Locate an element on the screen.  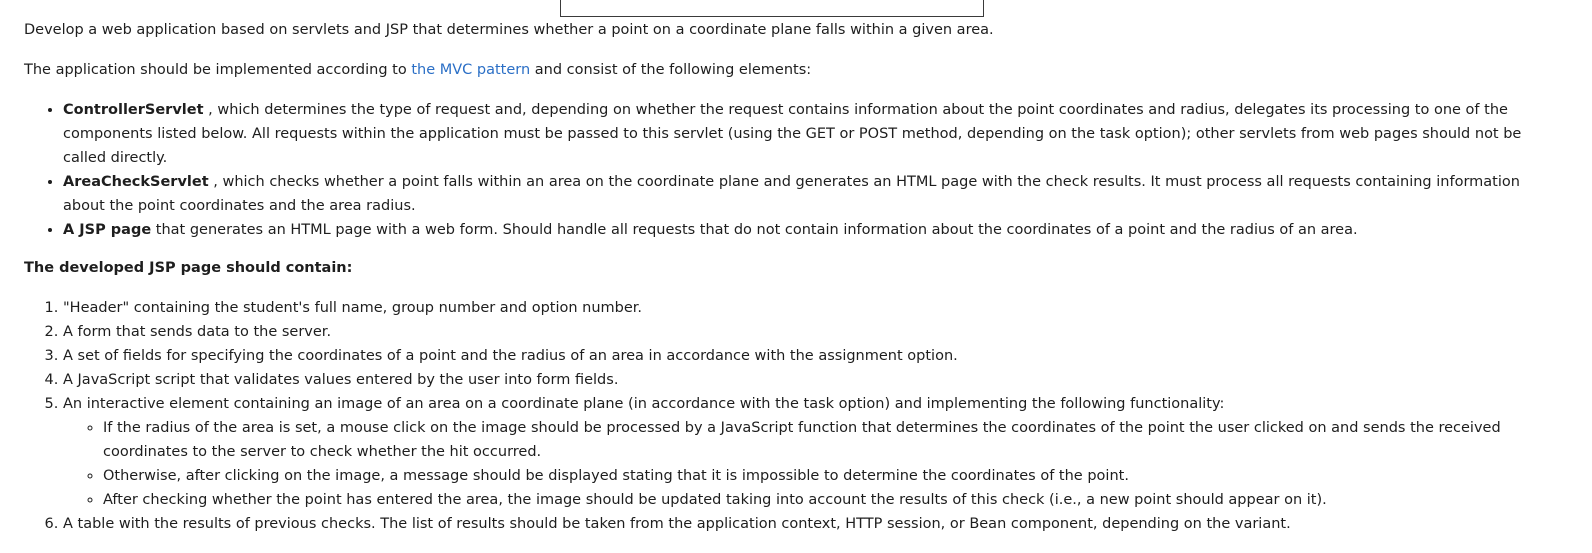
requirement-form: A form that sends data to the server. is located at coordinates (808, 332).